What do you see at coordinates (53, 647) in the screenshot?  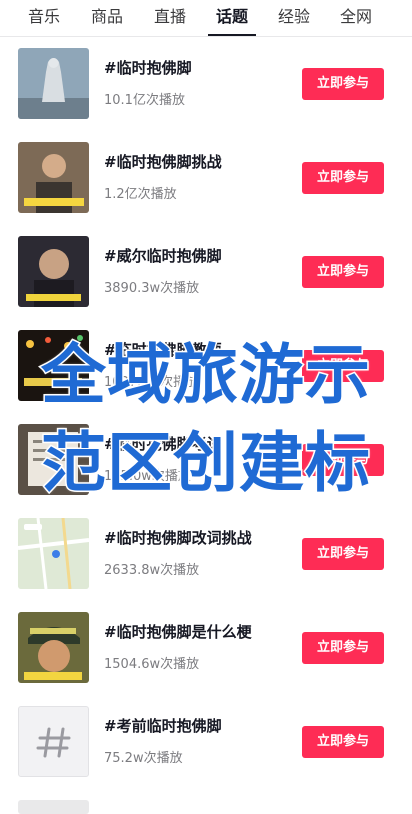 I see `cap-man-photo-thumbnail` at bounding box center [53, 647].